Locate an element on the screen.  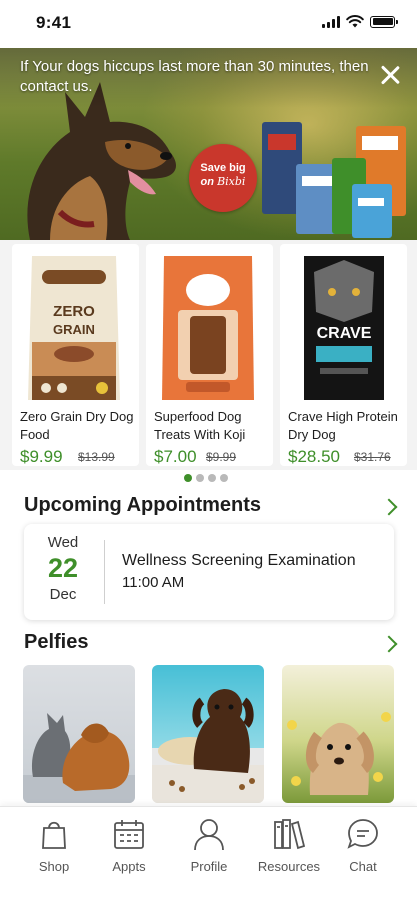
status-icons is located at coordinates (360, 21).